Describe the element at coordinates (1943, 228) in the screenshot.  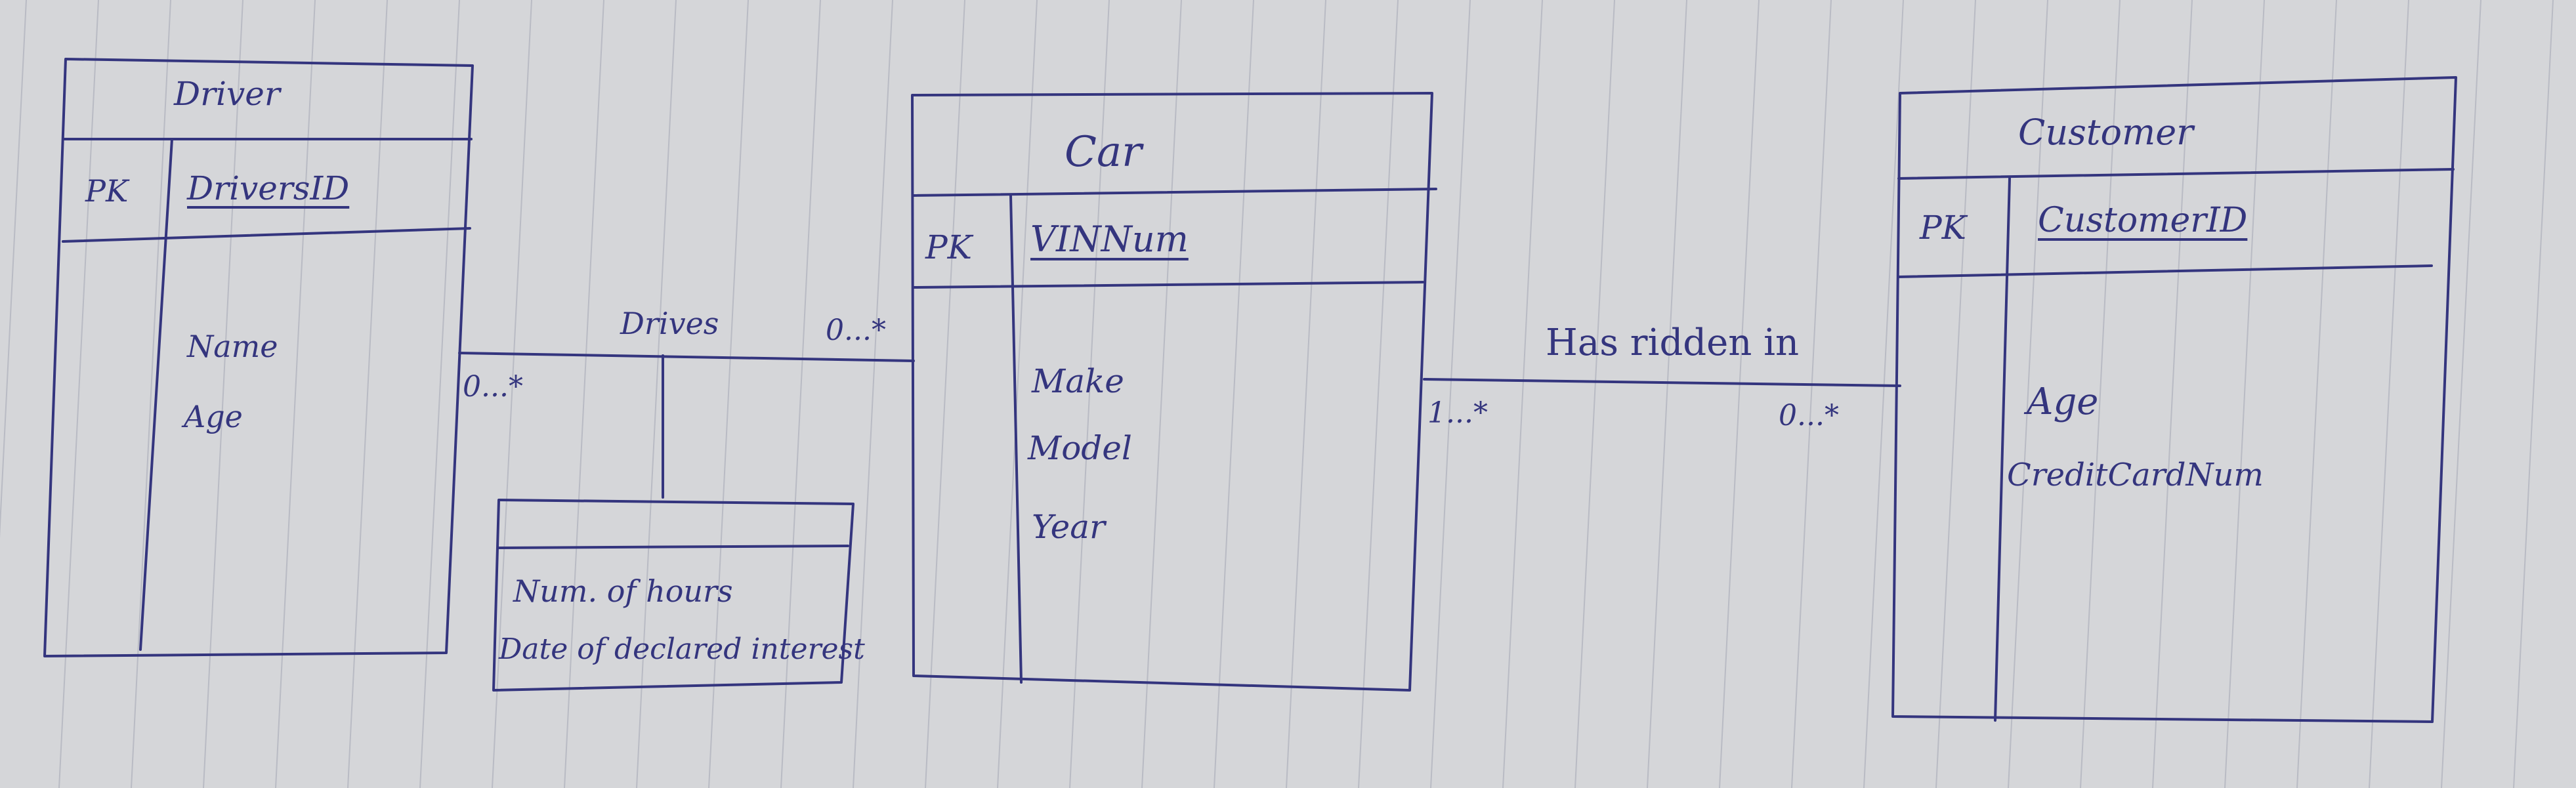
I see `customer-pk-label: PK` at that location.